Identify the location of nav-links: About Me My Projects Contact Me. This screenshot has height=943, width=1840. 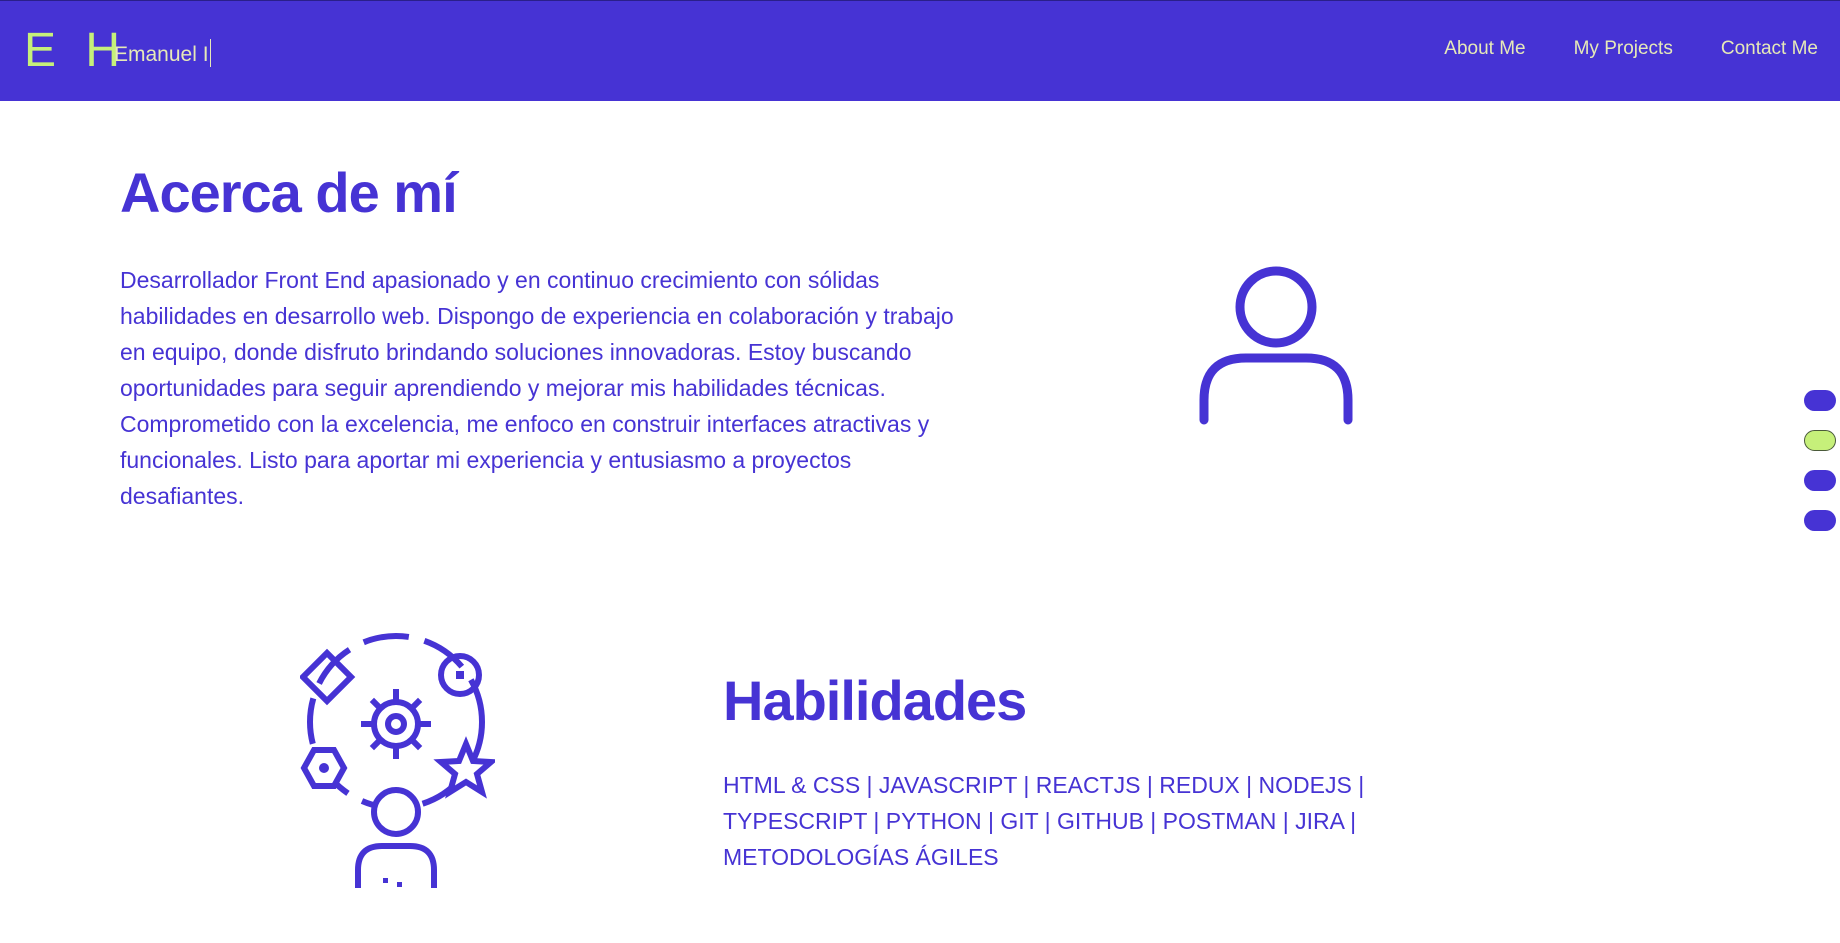
(1631, 49).